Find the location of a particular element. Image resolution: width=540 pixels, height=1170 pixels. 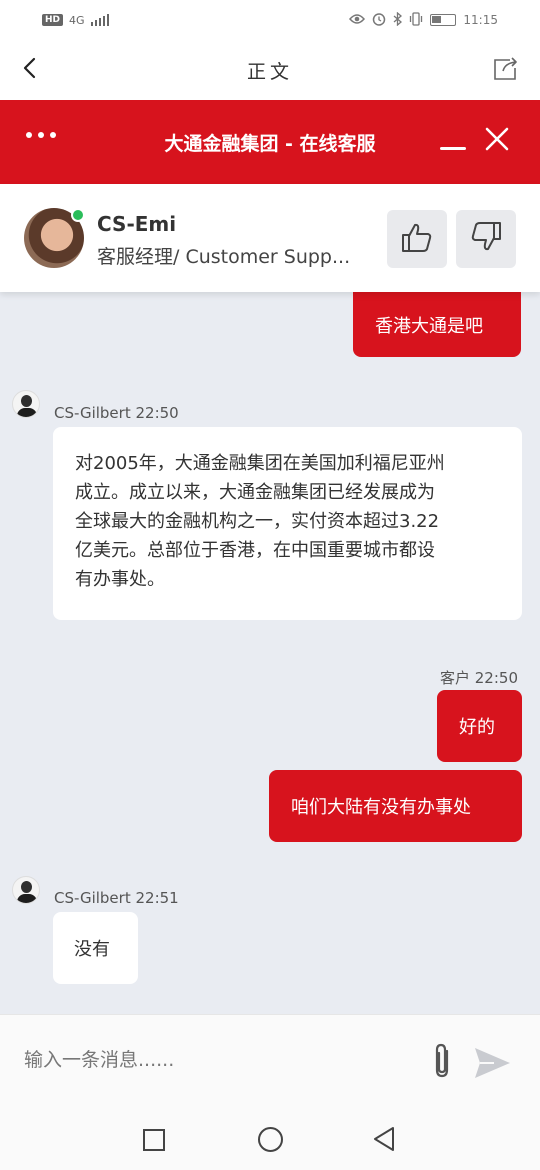

signal-icon is located at coordinates (99, 20).